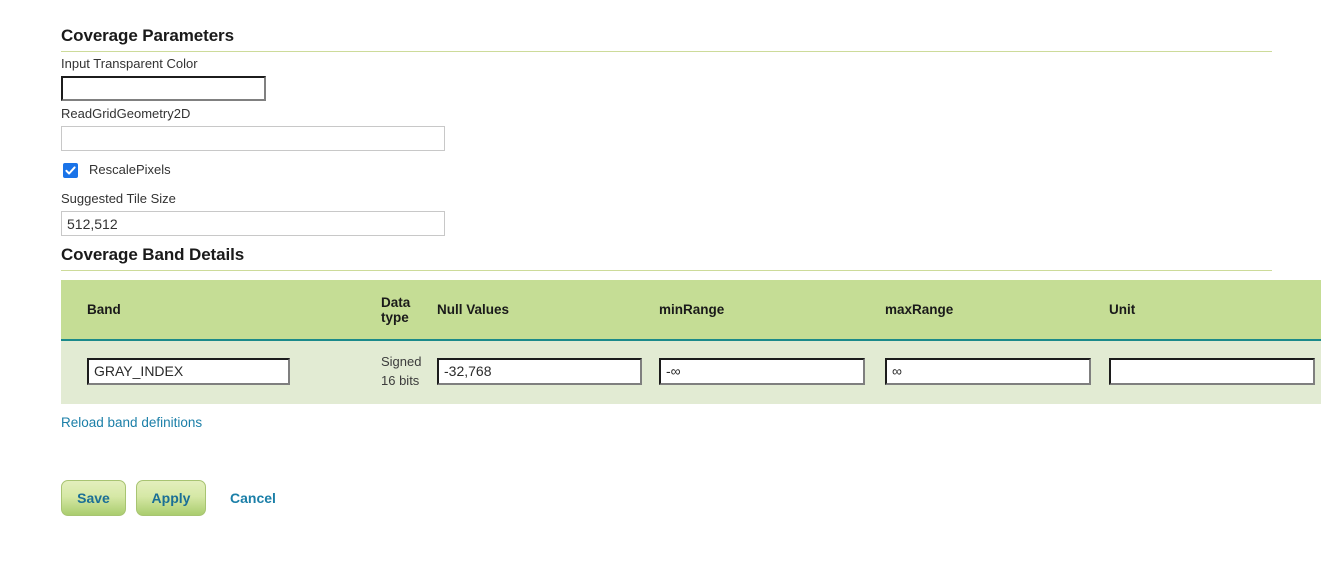  What do you see at coordinates (409, 310) in the screenshot?
I see `column-header-data-type: Data type` at bounding box center [409, 310].